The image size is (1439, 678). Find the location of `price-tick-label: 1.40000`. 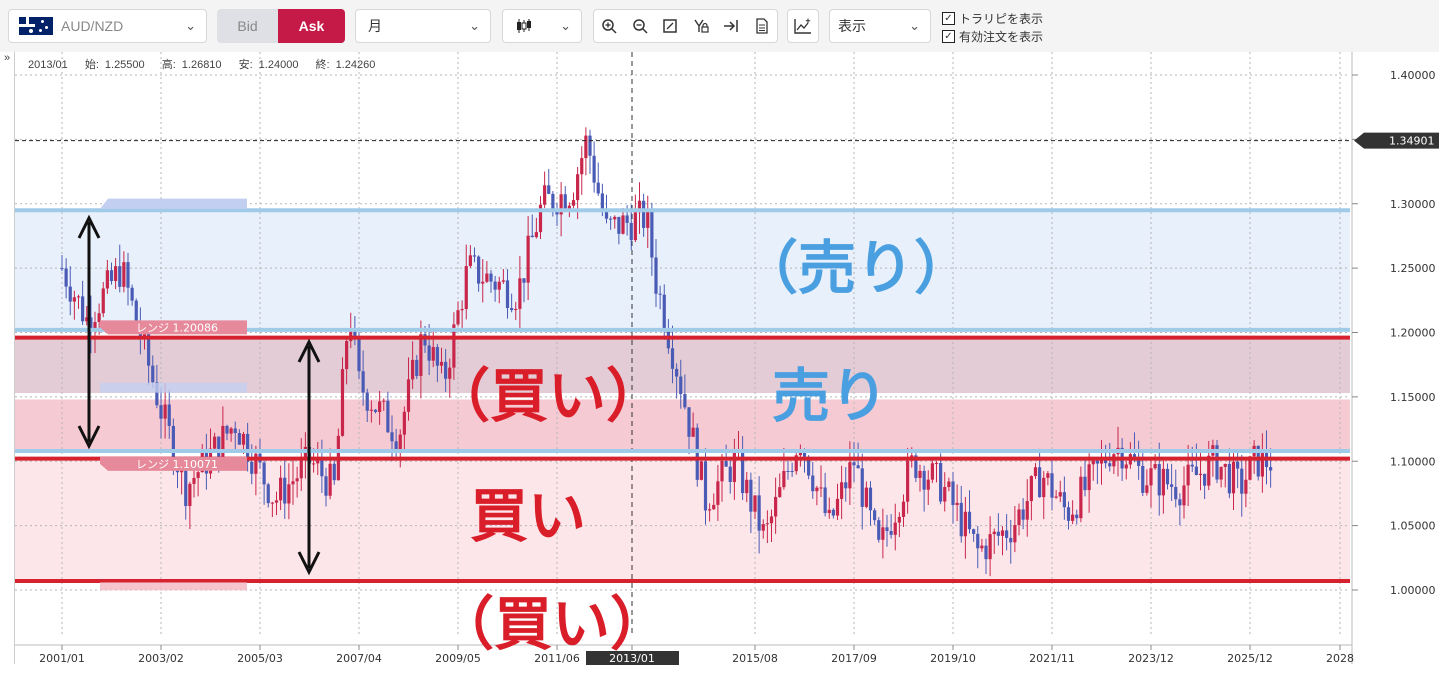

price-tick-label: 1.40000 is located at coordinates (1413, 75).